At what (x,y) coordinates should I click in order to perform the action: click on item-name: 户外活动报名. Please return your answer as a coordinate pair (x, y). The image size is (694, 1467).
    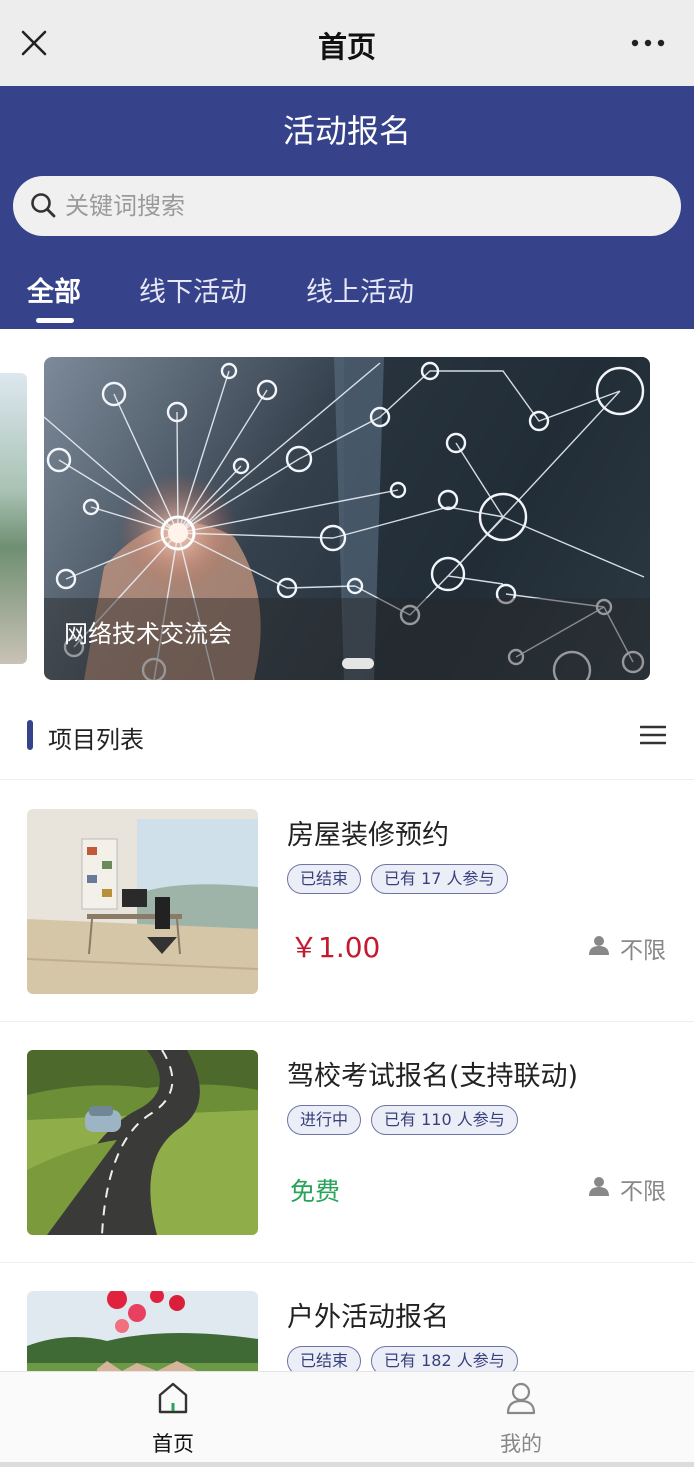
    Looking at the image, I should click on (368, 1317).